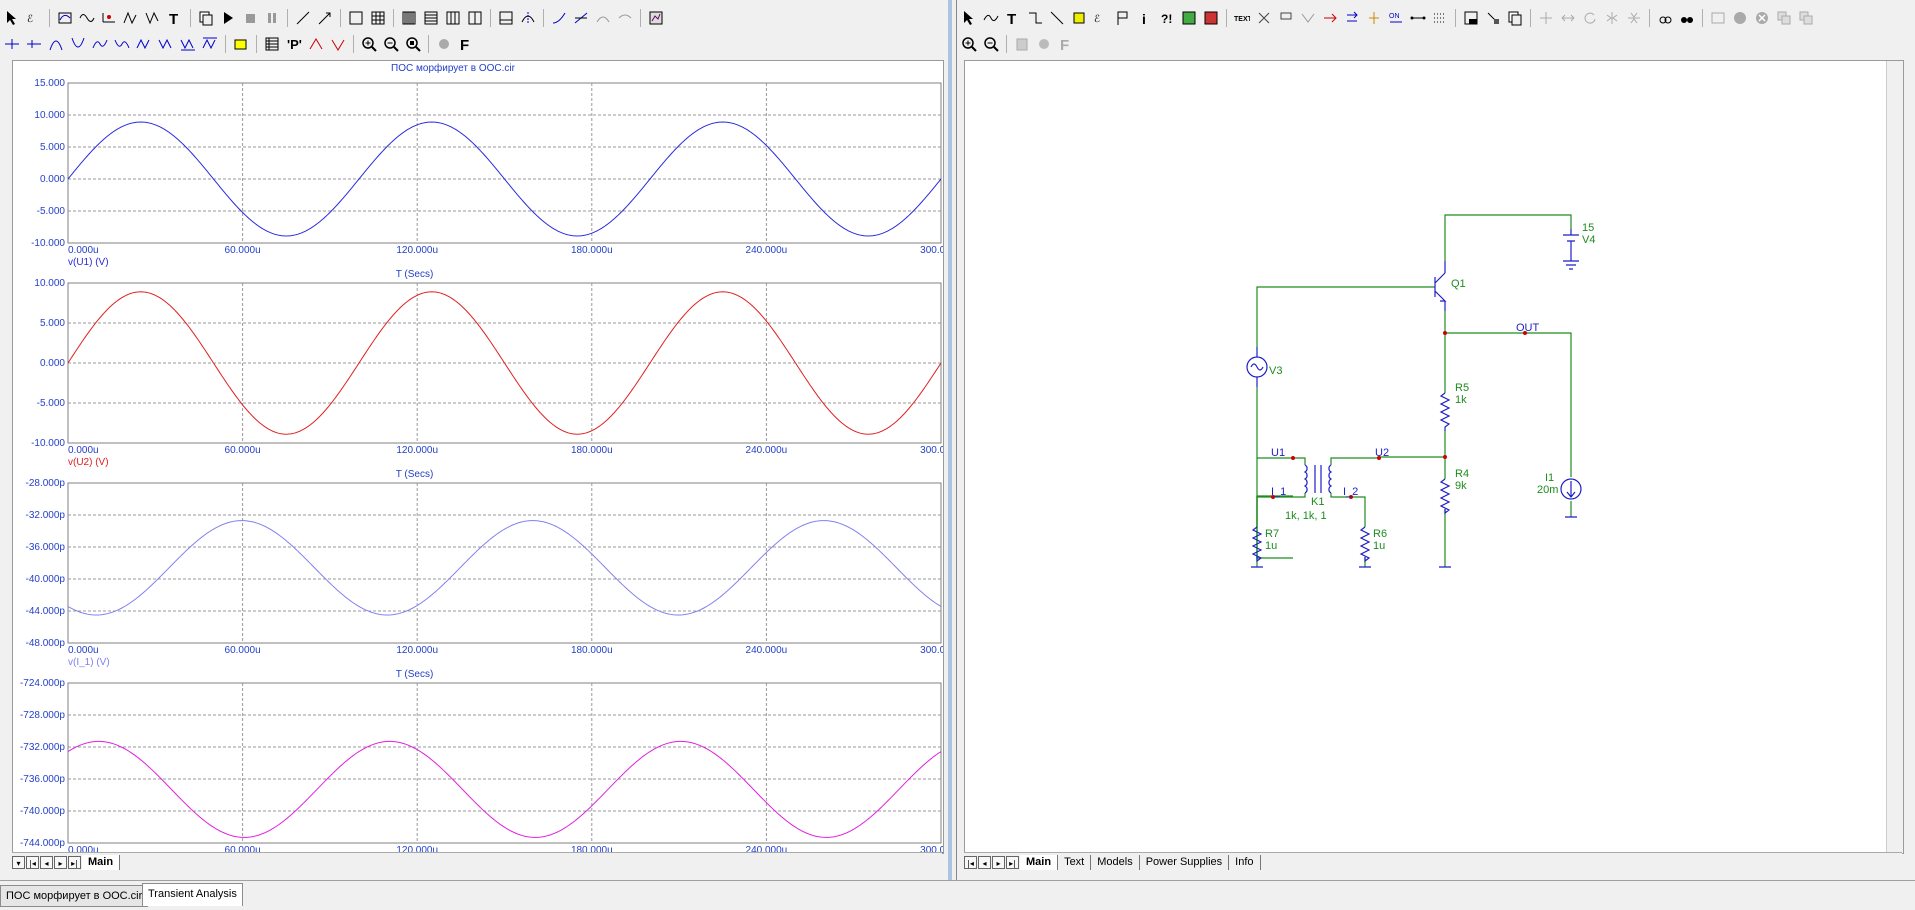  Describe the element at coordinates (1665, 18) in the screenshot. I see `find-icon` at that location.